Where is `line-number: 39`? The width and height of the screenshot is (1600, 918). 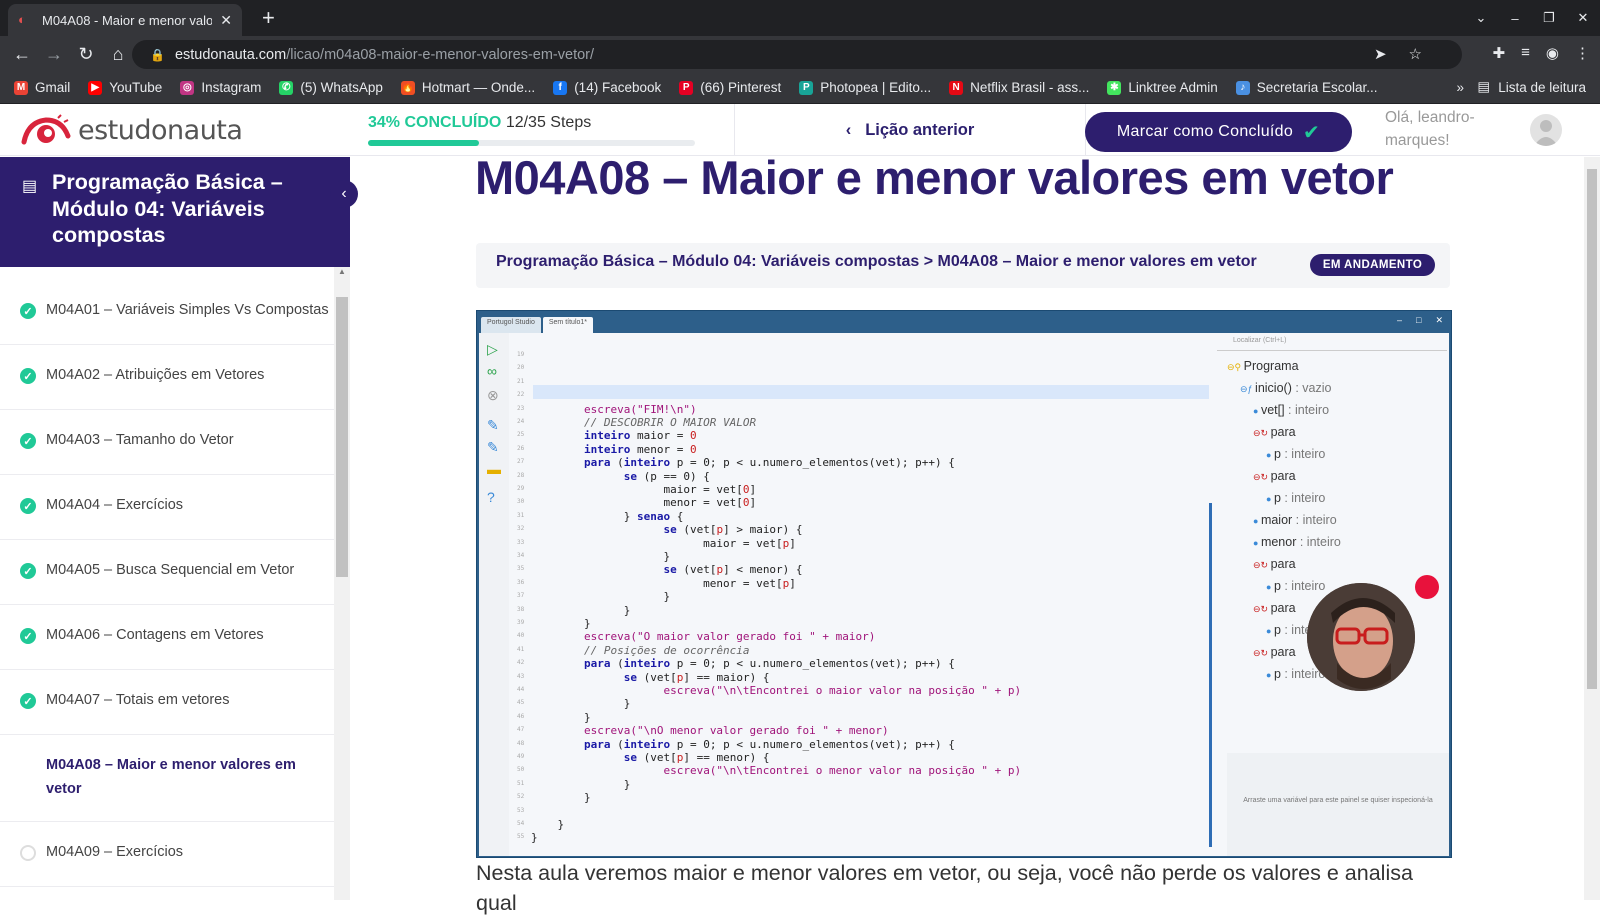
line-number: 39 is located at coordinates (521, 622).